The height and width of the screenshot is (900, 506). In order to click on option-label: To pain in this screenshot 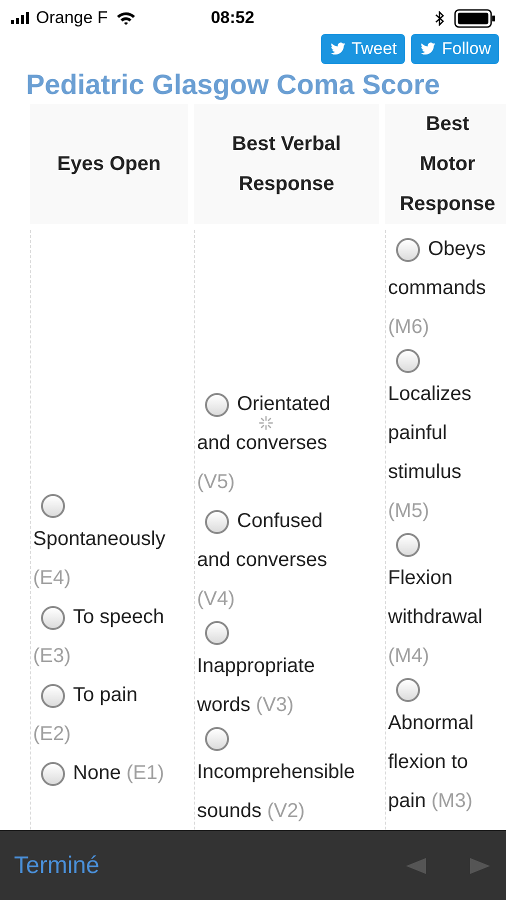, I will do `click(105, 695)`.